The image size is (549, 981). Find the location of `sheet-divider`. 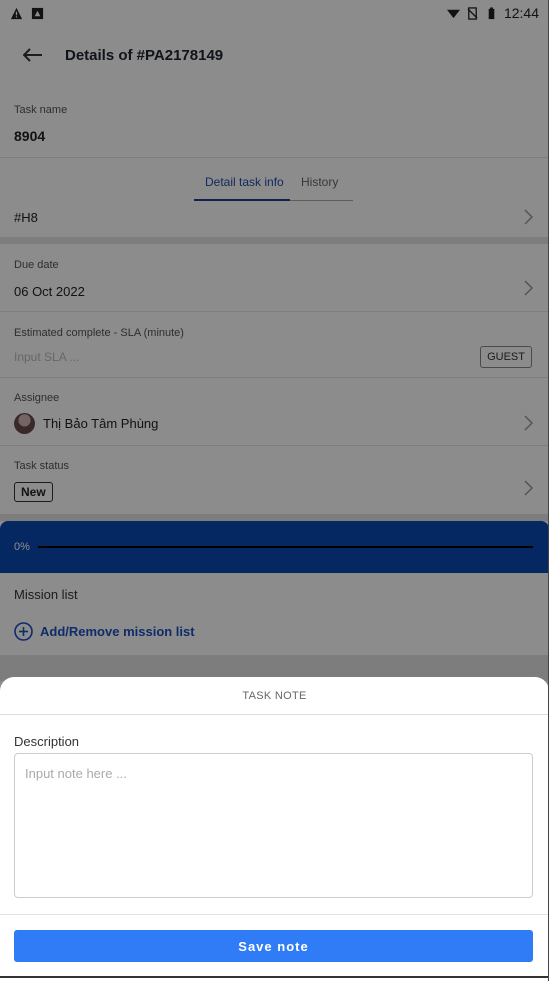

sheet-divider is located at coordinates (274, 914).